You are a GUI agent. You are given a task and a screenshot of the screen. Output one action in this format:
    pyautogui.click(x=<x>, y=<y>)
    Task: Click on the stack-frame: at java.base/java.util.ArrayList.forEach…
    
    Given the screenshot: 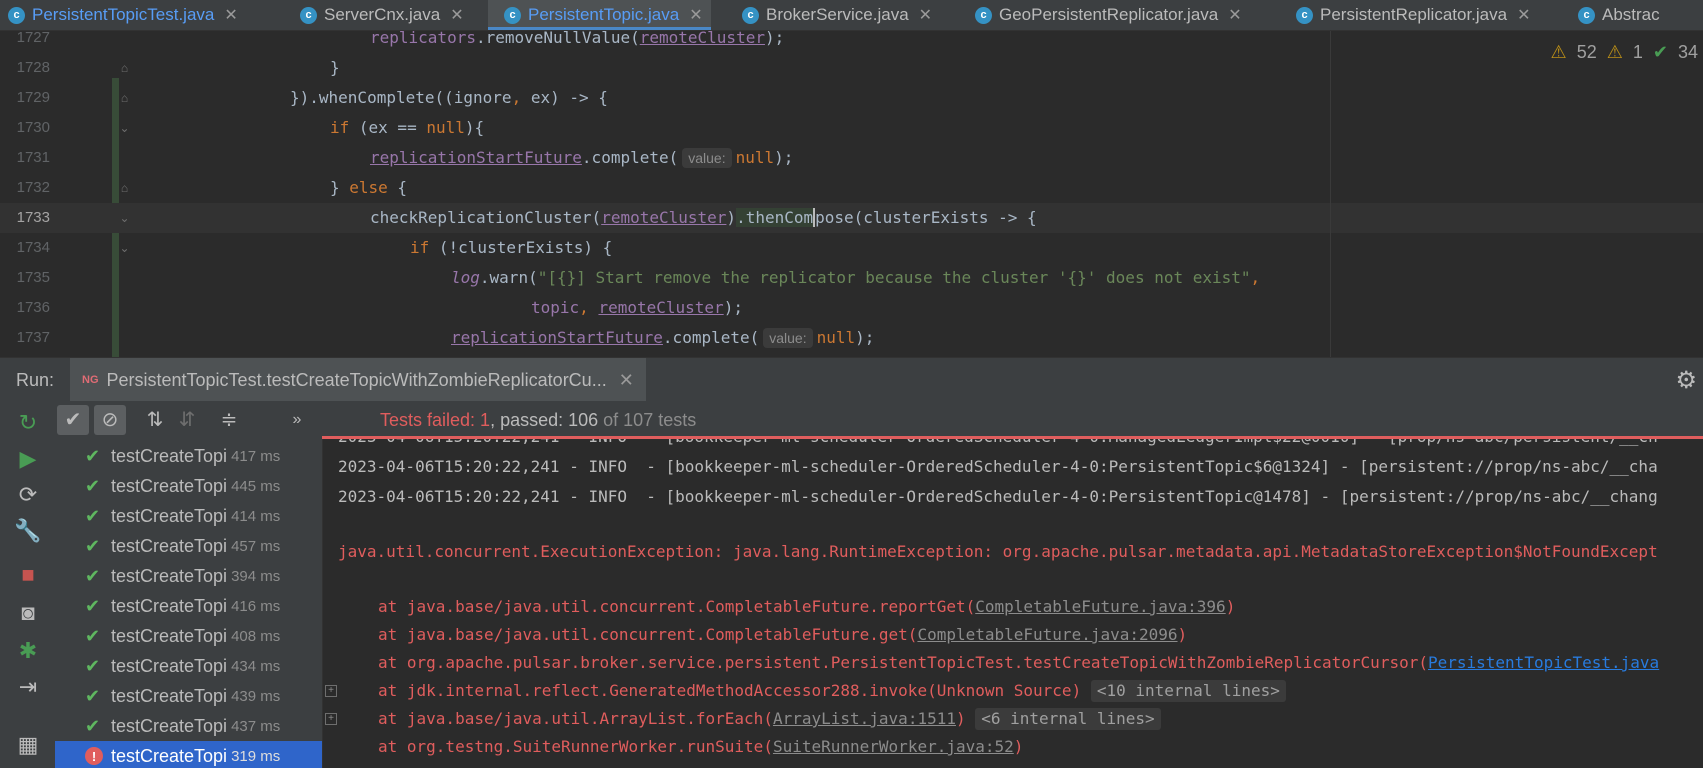 What is the action you would take?
    pyautogui.click(x=769, y=719)
    